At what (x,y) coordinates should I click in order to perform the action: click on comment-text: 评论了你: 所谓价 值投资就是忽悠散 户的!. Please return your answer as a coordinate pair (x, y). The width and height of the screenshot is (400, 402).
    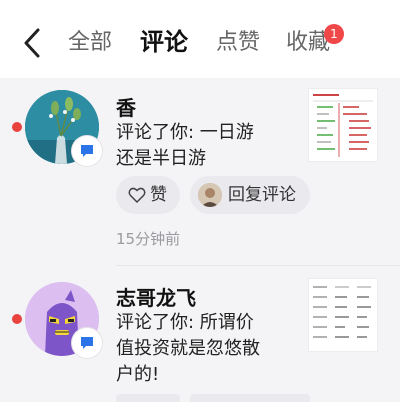
    Looking at the image, I should click on (206, 349).